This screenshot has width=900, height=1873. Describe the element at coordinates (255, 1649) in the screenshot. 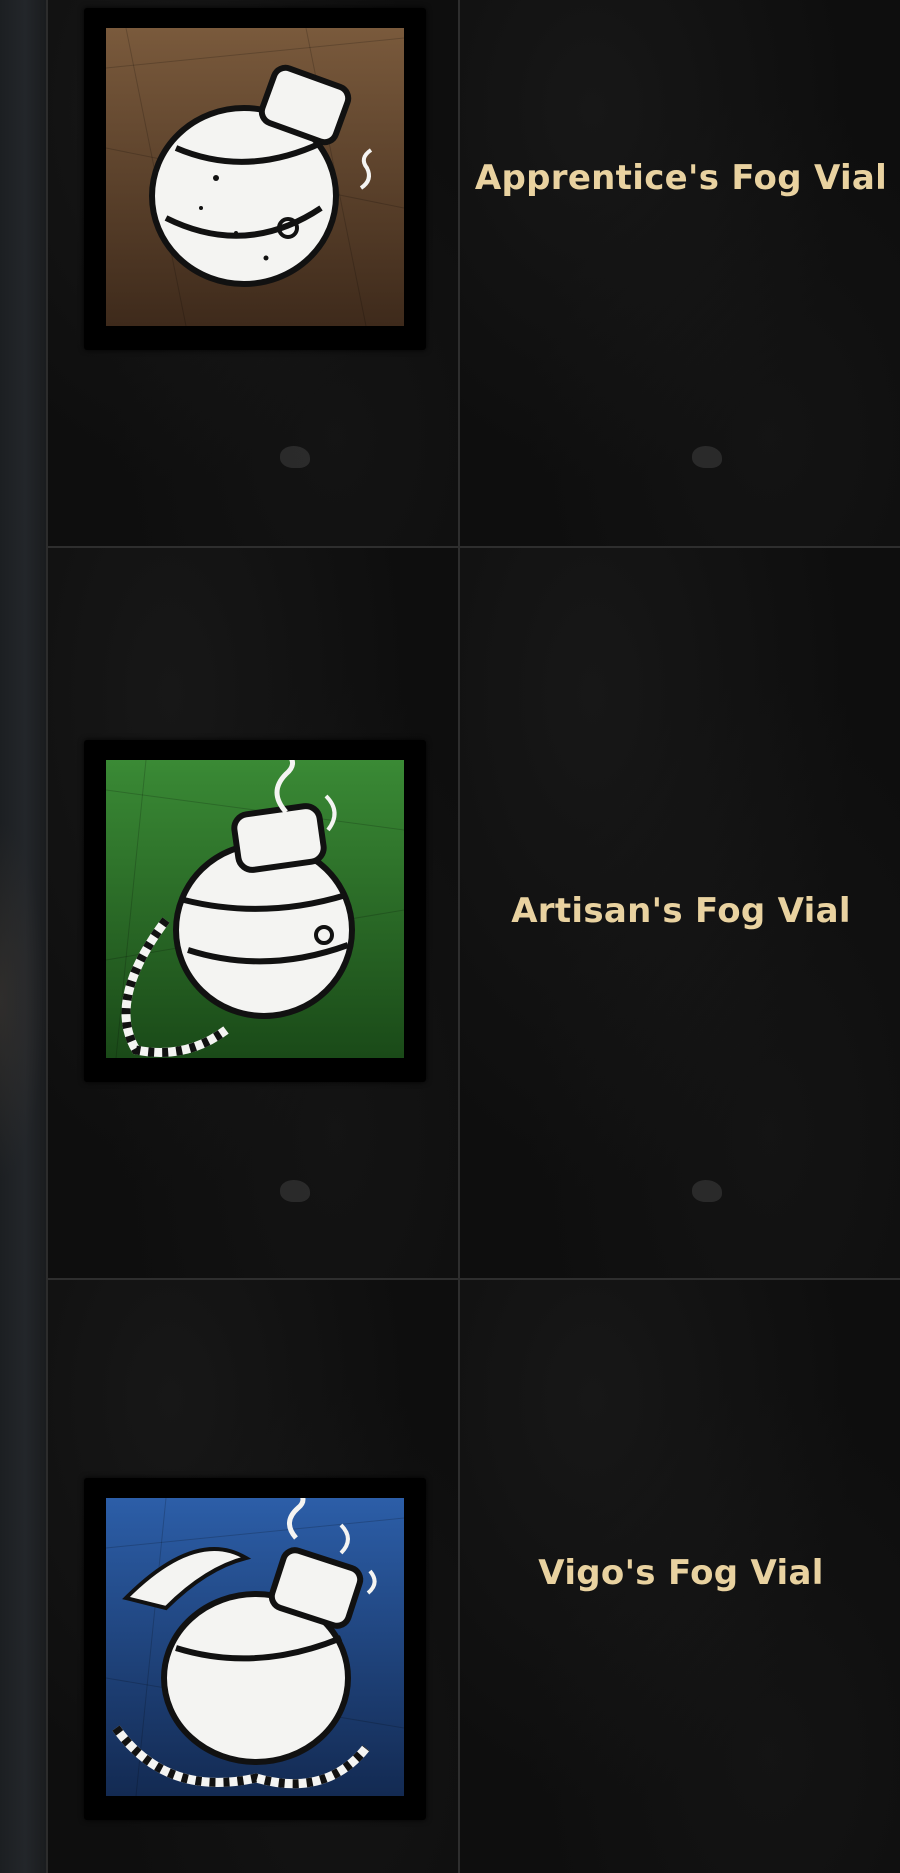

I see `fog-vial-with-feathers-icon` at that location.